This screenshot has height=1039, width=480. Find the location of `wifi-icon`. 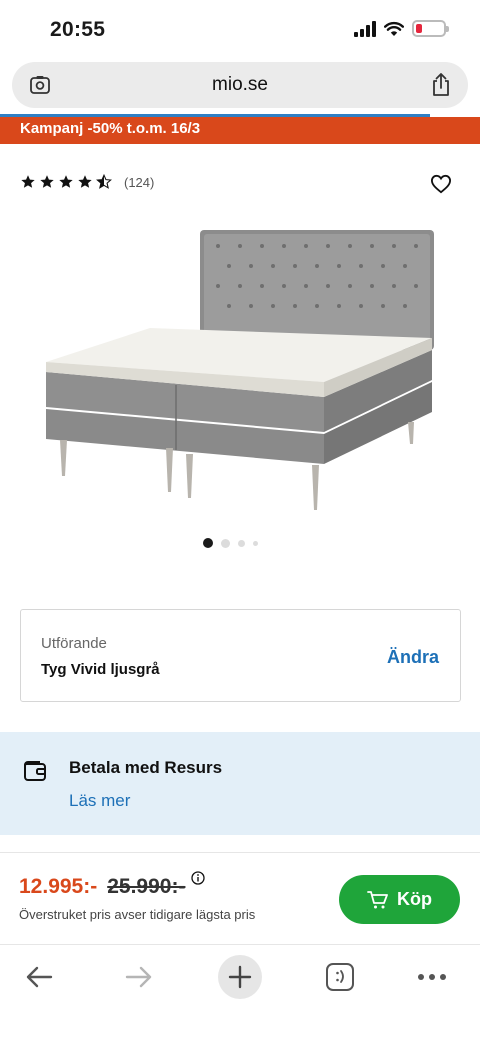

wifi-icon is located at coordinates (394, 28).